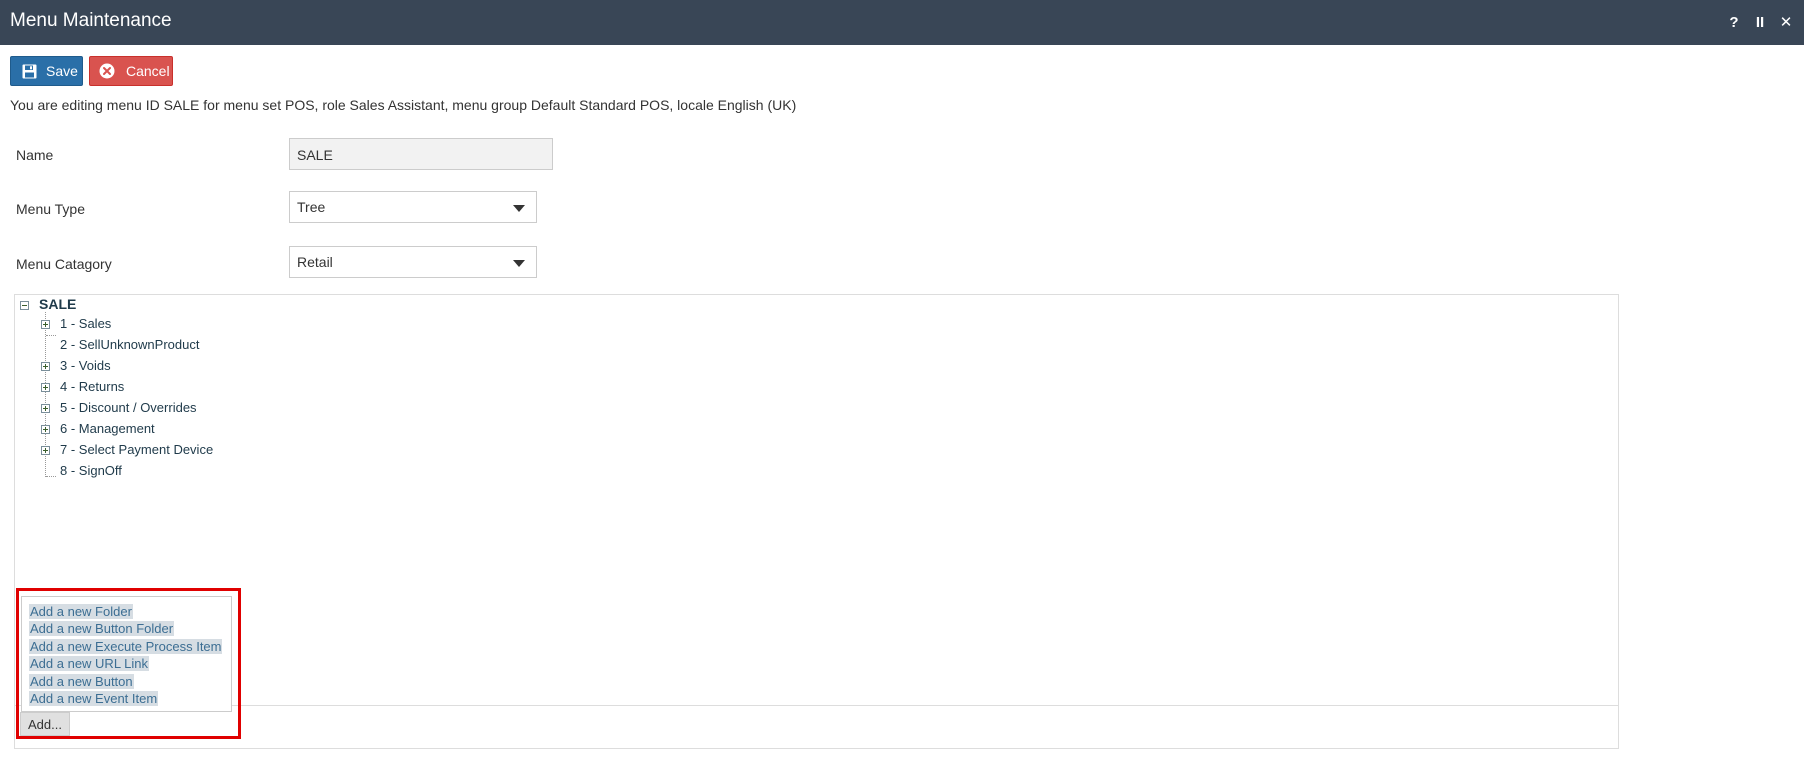 This screenshot has height=771, width=1804. I want to click on menu-category-value: Retail, so click(315, 262).